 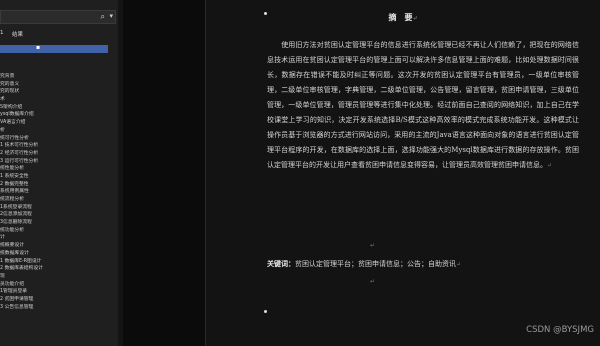 What do you see at coordinates (17, 34) in the screenshot?
I see `tab-results: 结果` at bounding box center [17, 34].